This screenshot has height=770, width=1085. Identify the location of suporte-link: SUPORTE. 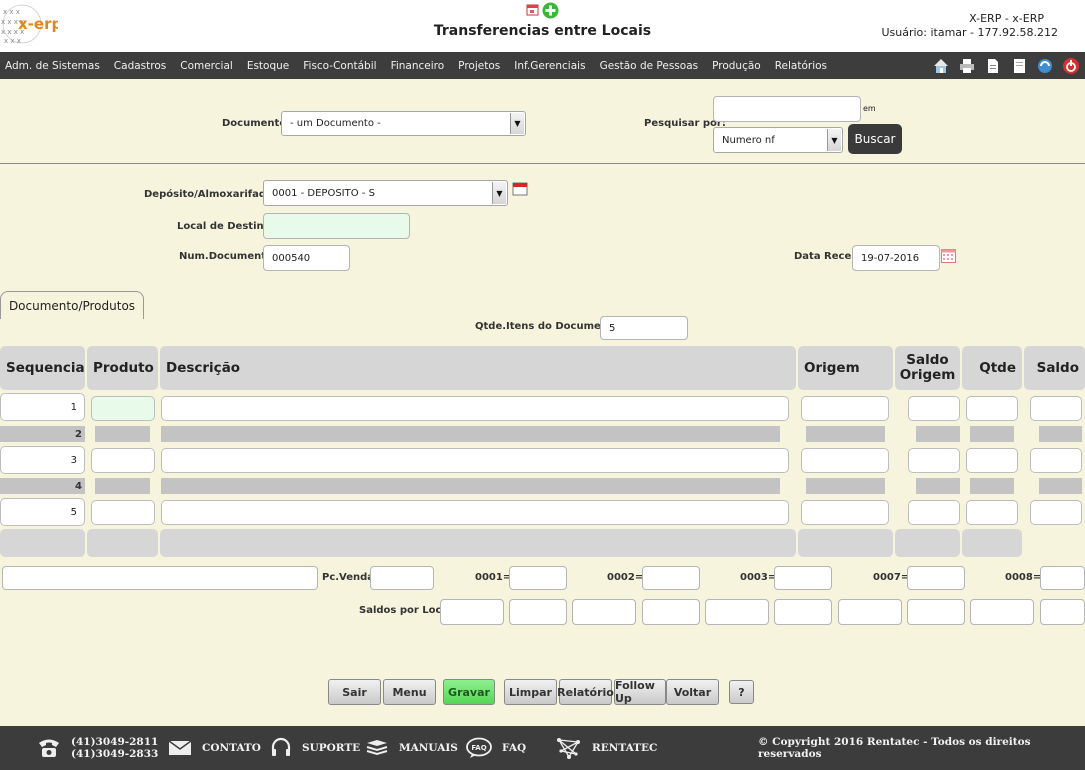
(331, 748).